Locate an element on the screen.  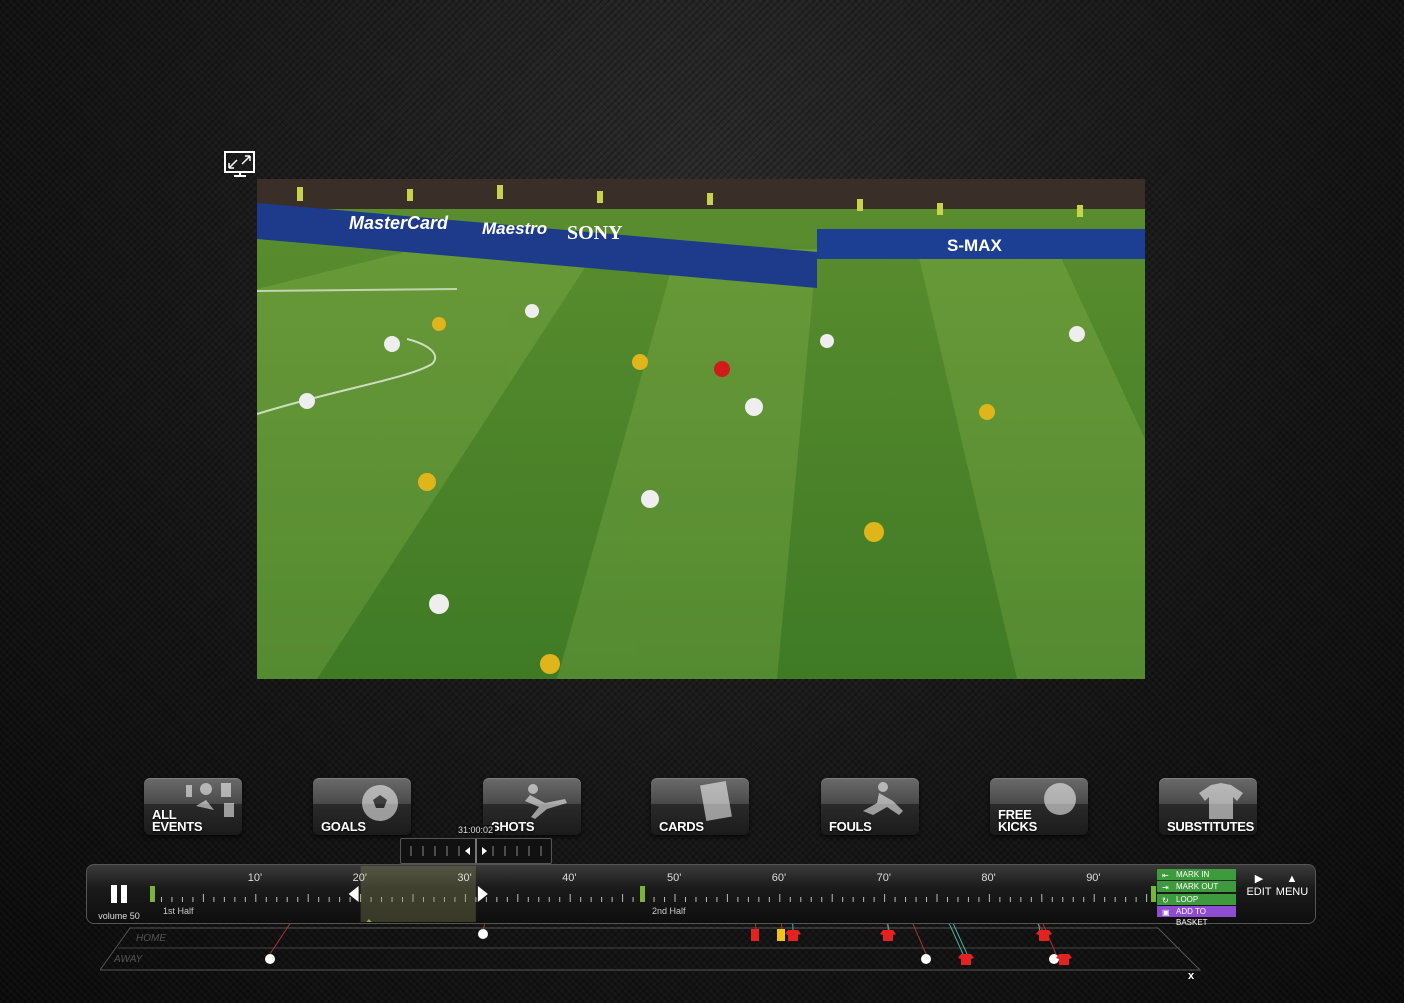
svg-text: S-MAX is located at coordinates (974, 245).